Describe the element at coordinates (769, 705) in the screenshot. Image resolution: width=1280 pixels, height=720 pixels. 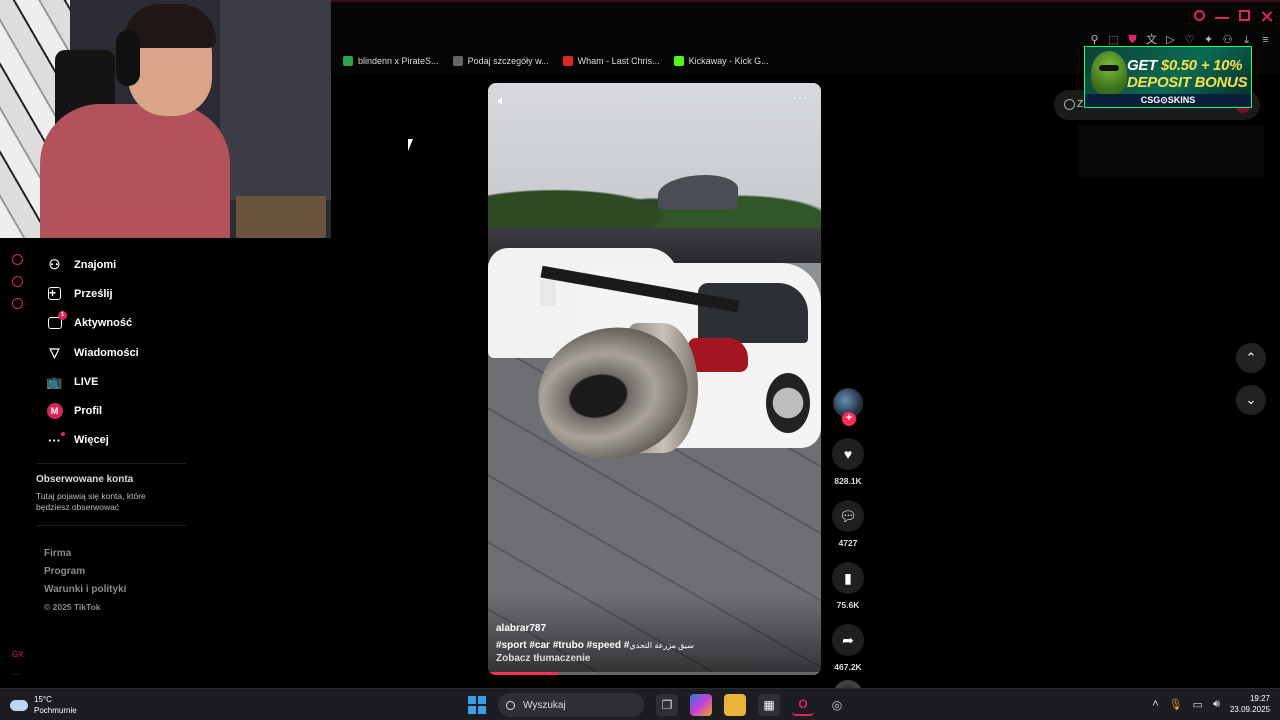
I see `store-icon: ▦` at that location.